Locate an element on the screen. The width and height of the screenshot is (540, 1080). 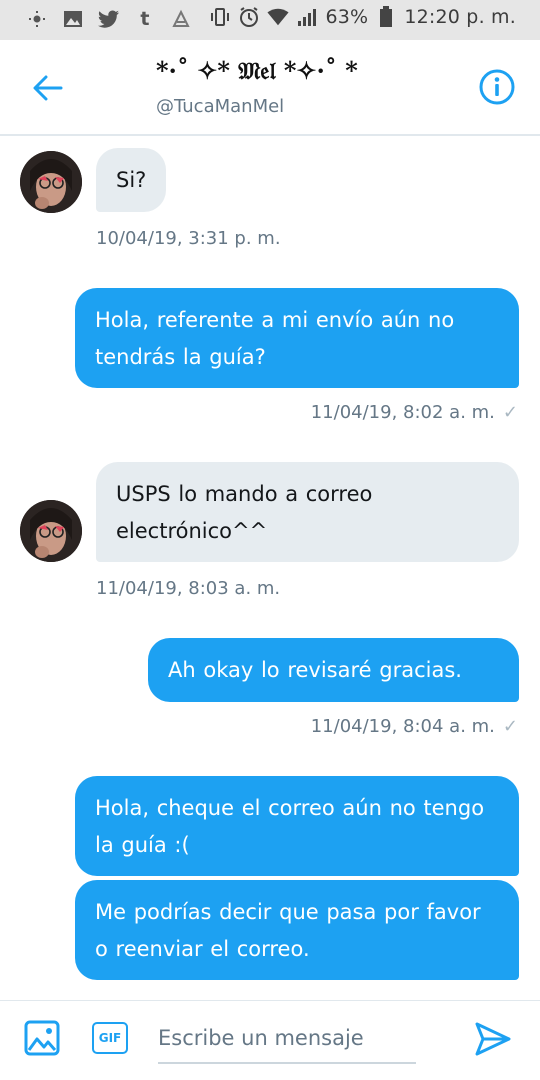
battery-icon is located at coordinates (386, 17).